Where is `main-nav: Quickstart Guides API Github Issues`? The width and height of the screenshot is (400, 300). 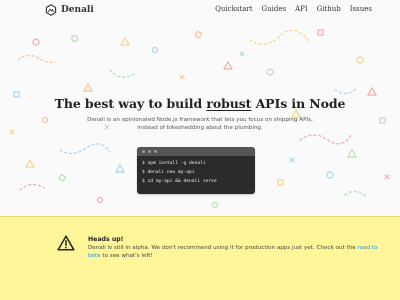 main-nav: Quickstart Guides API Github Issues is located at coordinates (293, 9).